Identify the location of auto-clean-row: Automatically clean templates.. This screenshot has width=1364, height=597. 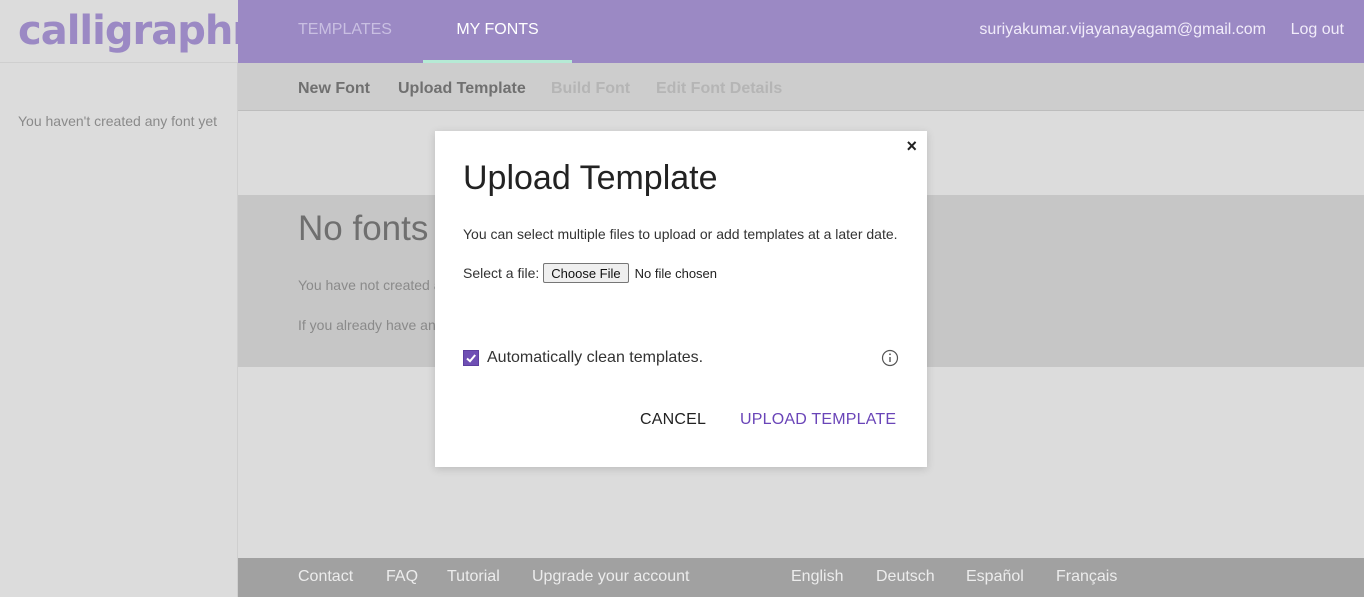
(583, 358).